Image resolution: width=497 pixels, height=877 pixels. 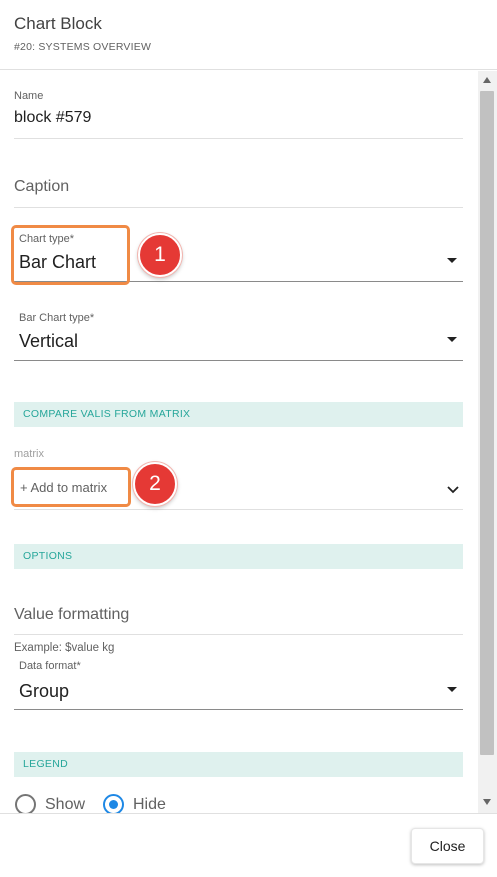 I want to click on step-badge-2: 2, so click(x=155, y=484).